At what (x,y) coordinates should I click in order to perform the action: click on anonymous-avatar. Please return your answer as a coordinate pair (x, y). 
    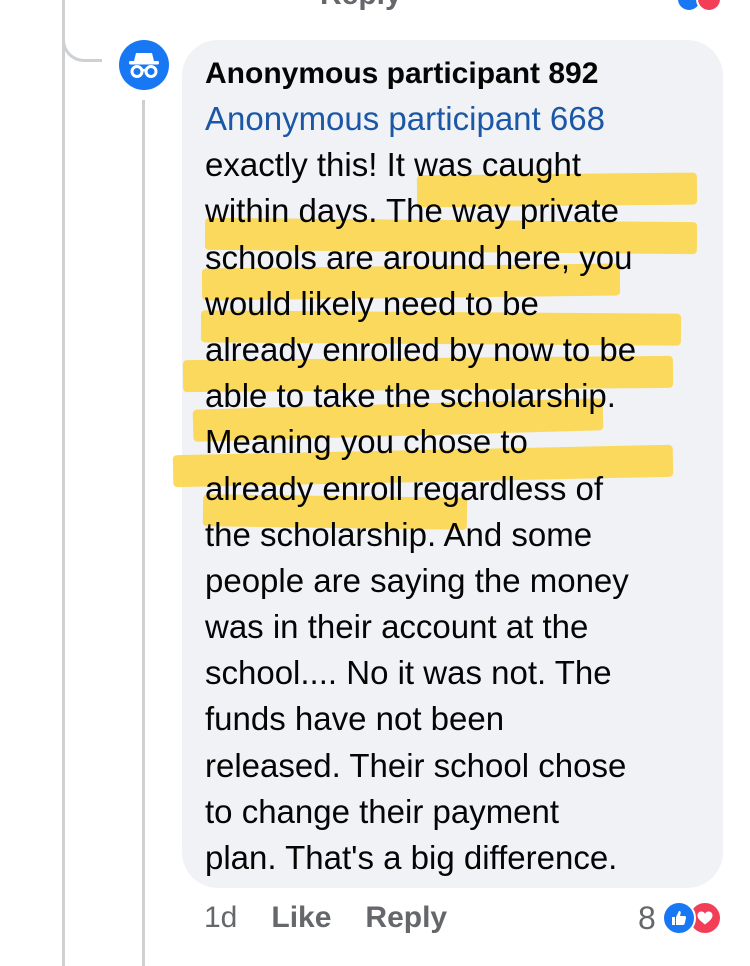
    Looking at the image, I should click on (144, 65).